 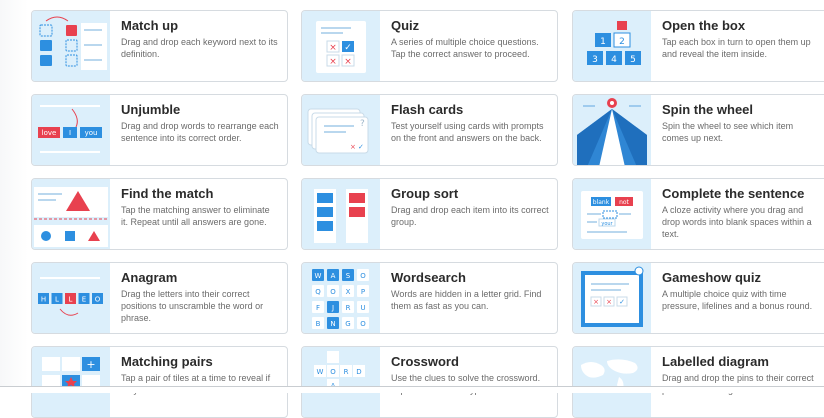 I want to click on template-title: Spin the wheel, so click(x=708, y=109).